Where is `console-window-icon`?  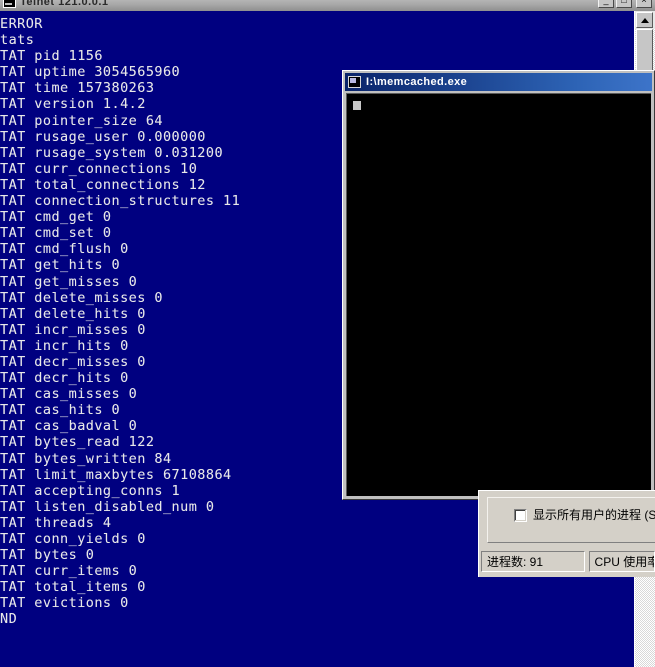
console-window-icon is located at coordinates (354, 82).